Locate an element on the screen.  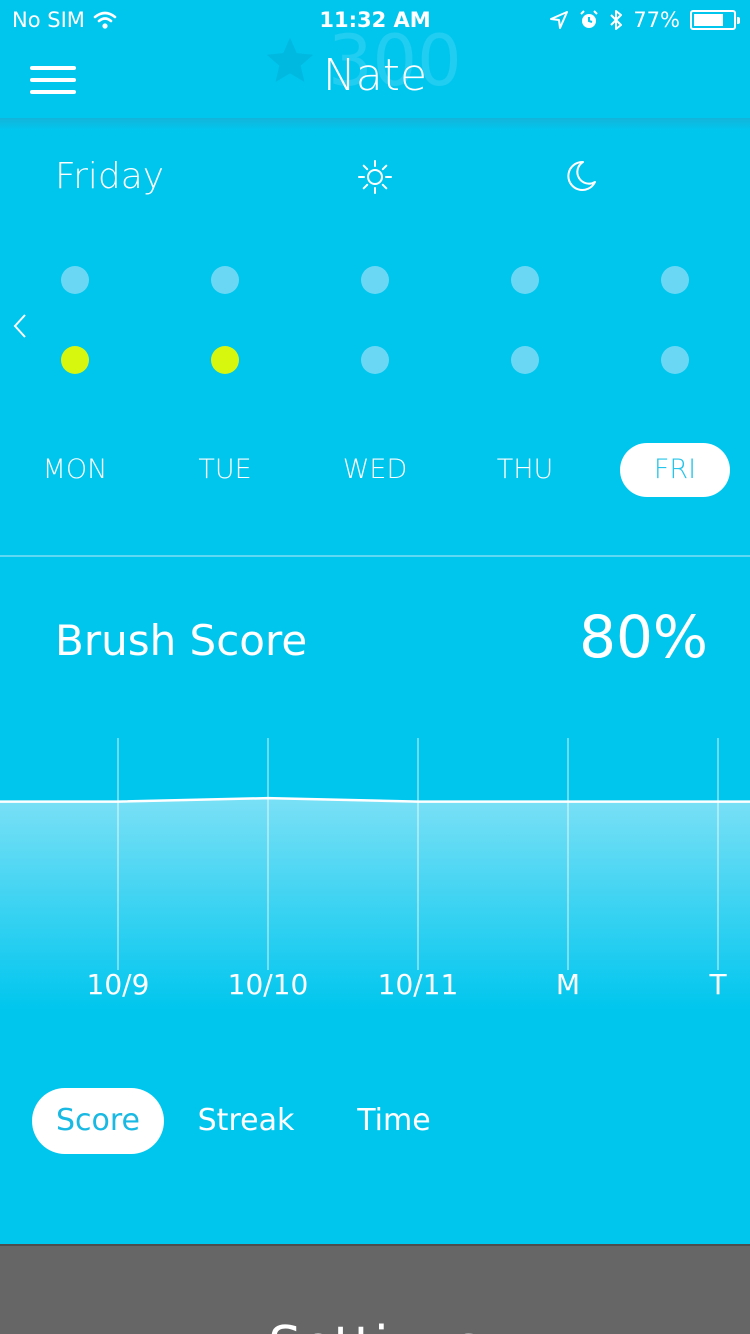
page-title: Nate is located at coordinates (375, 75).